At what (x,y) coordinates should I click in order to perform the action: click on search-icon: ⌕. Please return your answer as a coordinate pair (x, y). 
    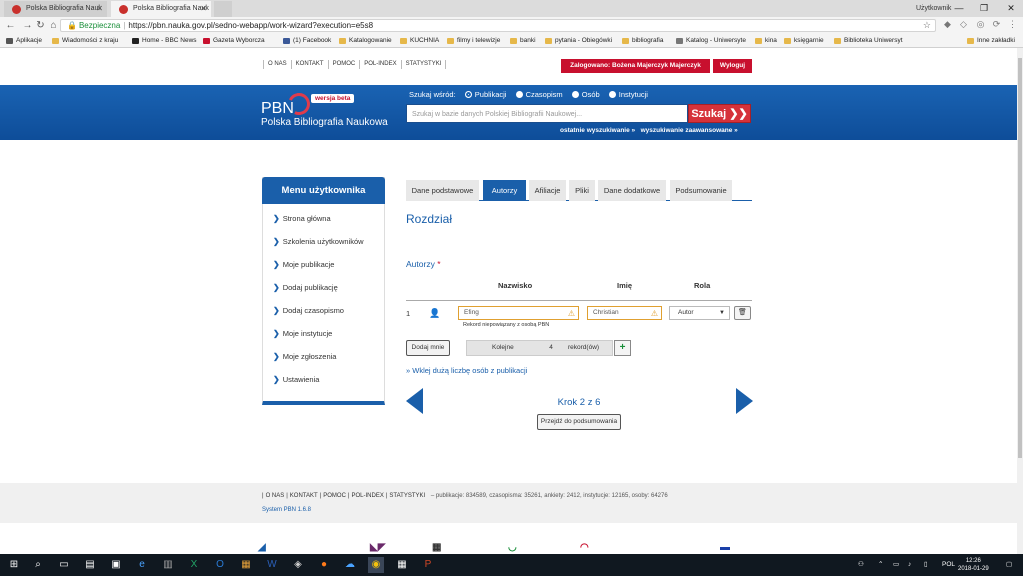
    Looking at the image, I should click on (38, 565).